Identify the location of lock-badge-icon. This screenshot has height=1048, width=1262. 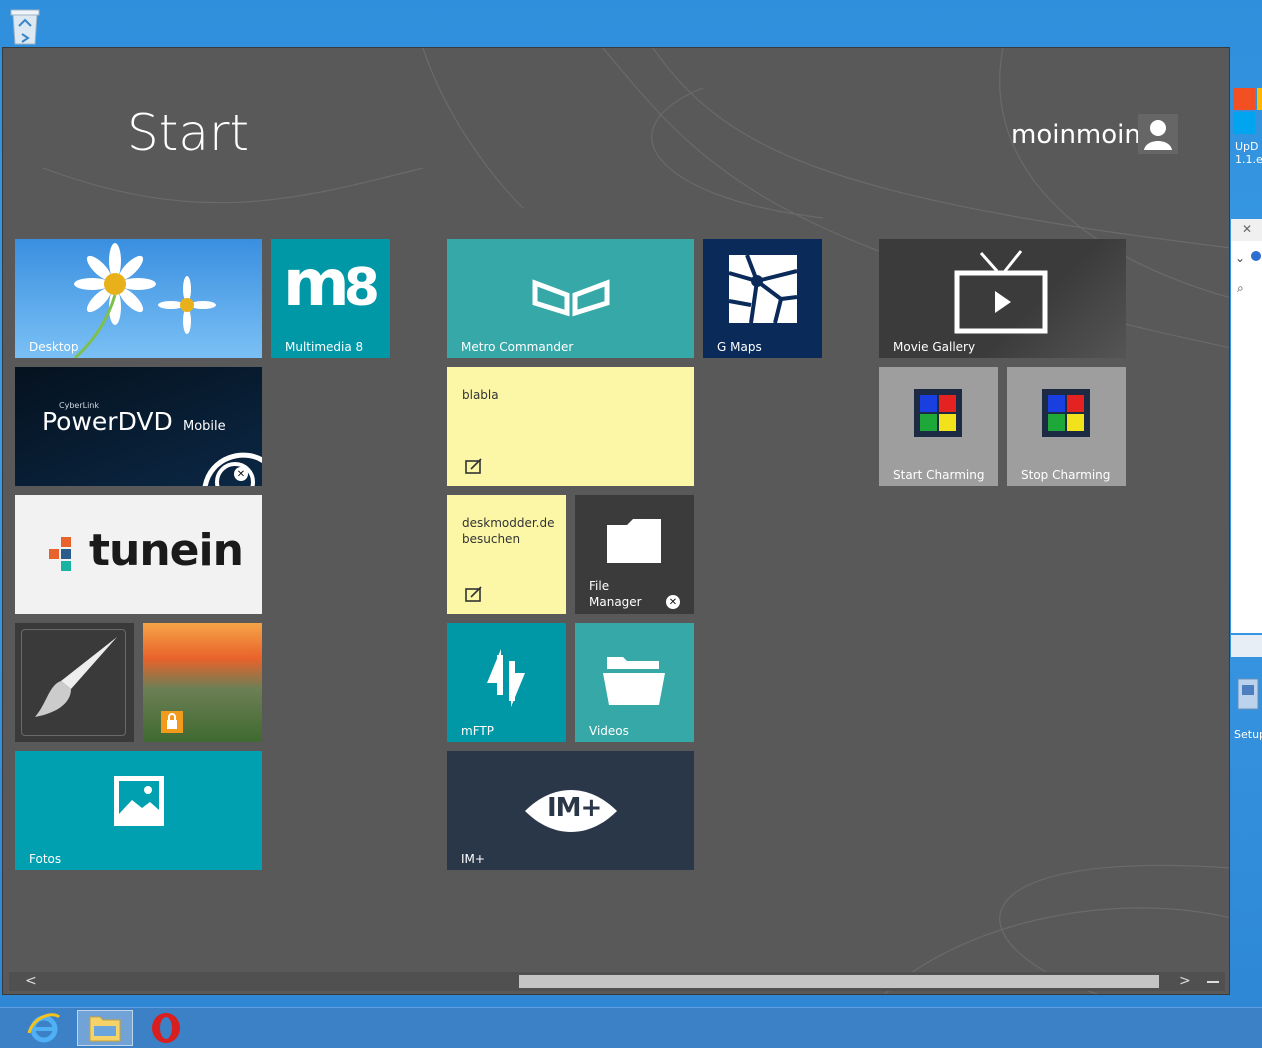
(172, 722).